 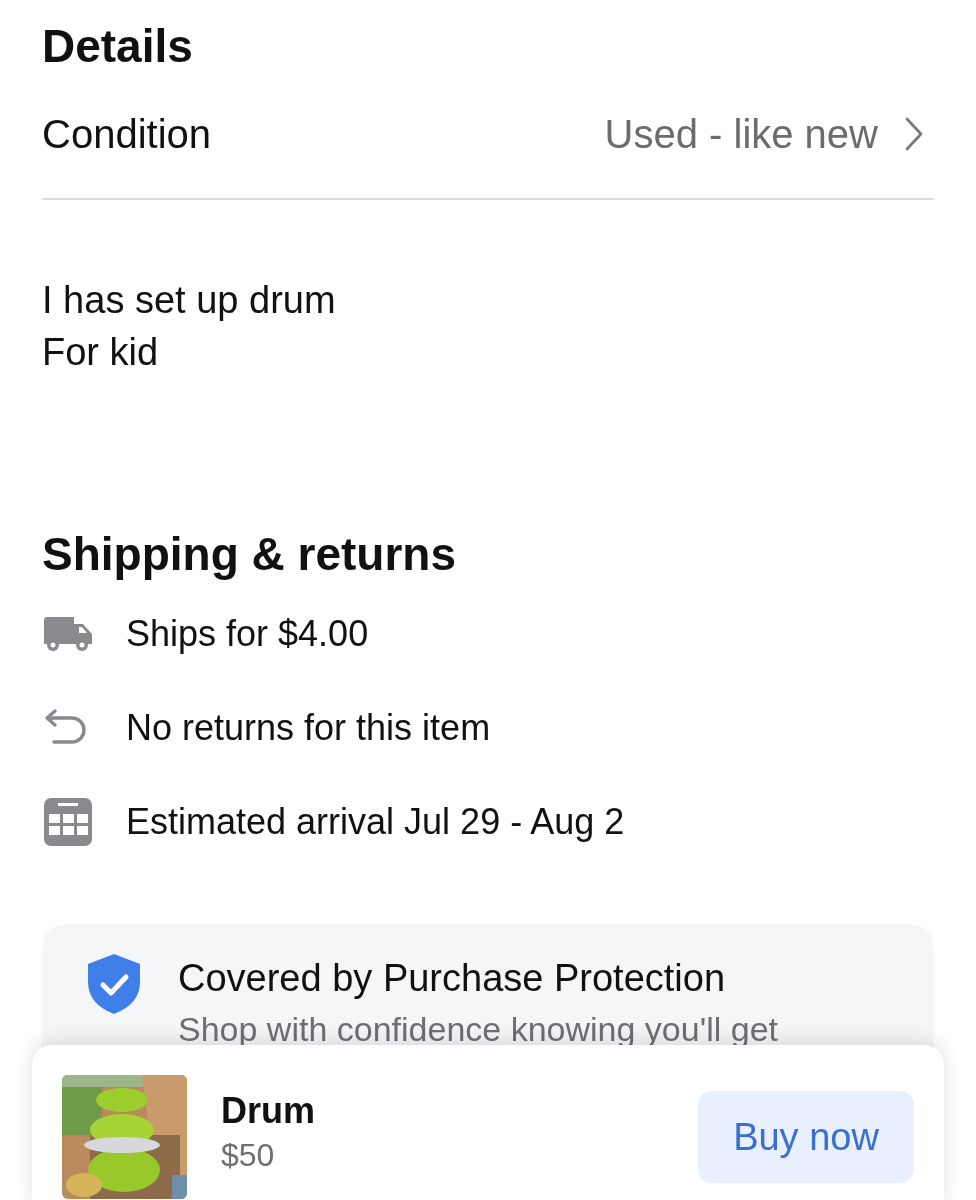 What do you see at coordinates (118, 46) in the screenshot?
I see `section-title: Details` at bounding box center [118, 46].